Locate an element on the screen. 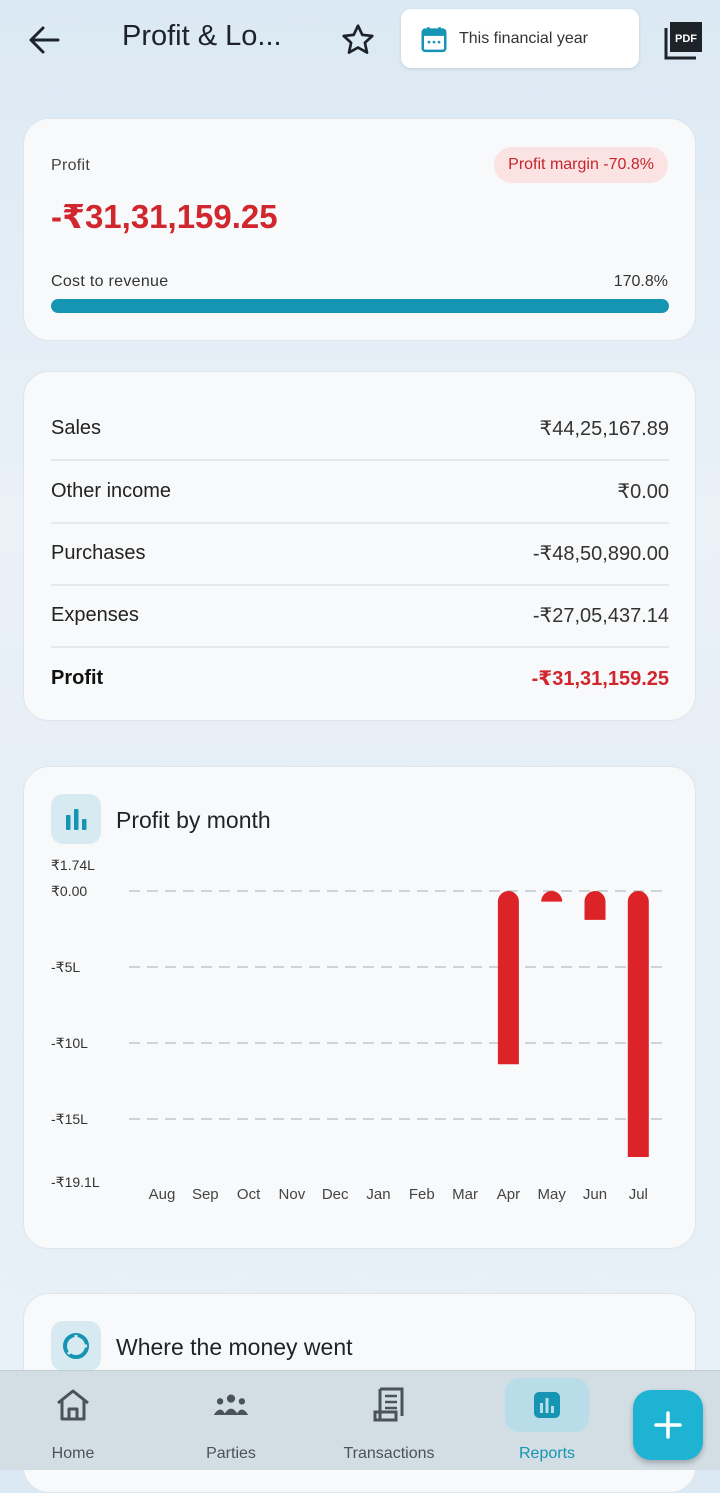 Image resolution: width=720 pixels, height=1493 pixels. profit-margin-badge: Profit margin -70.8% is located at coordinates (581, 165).